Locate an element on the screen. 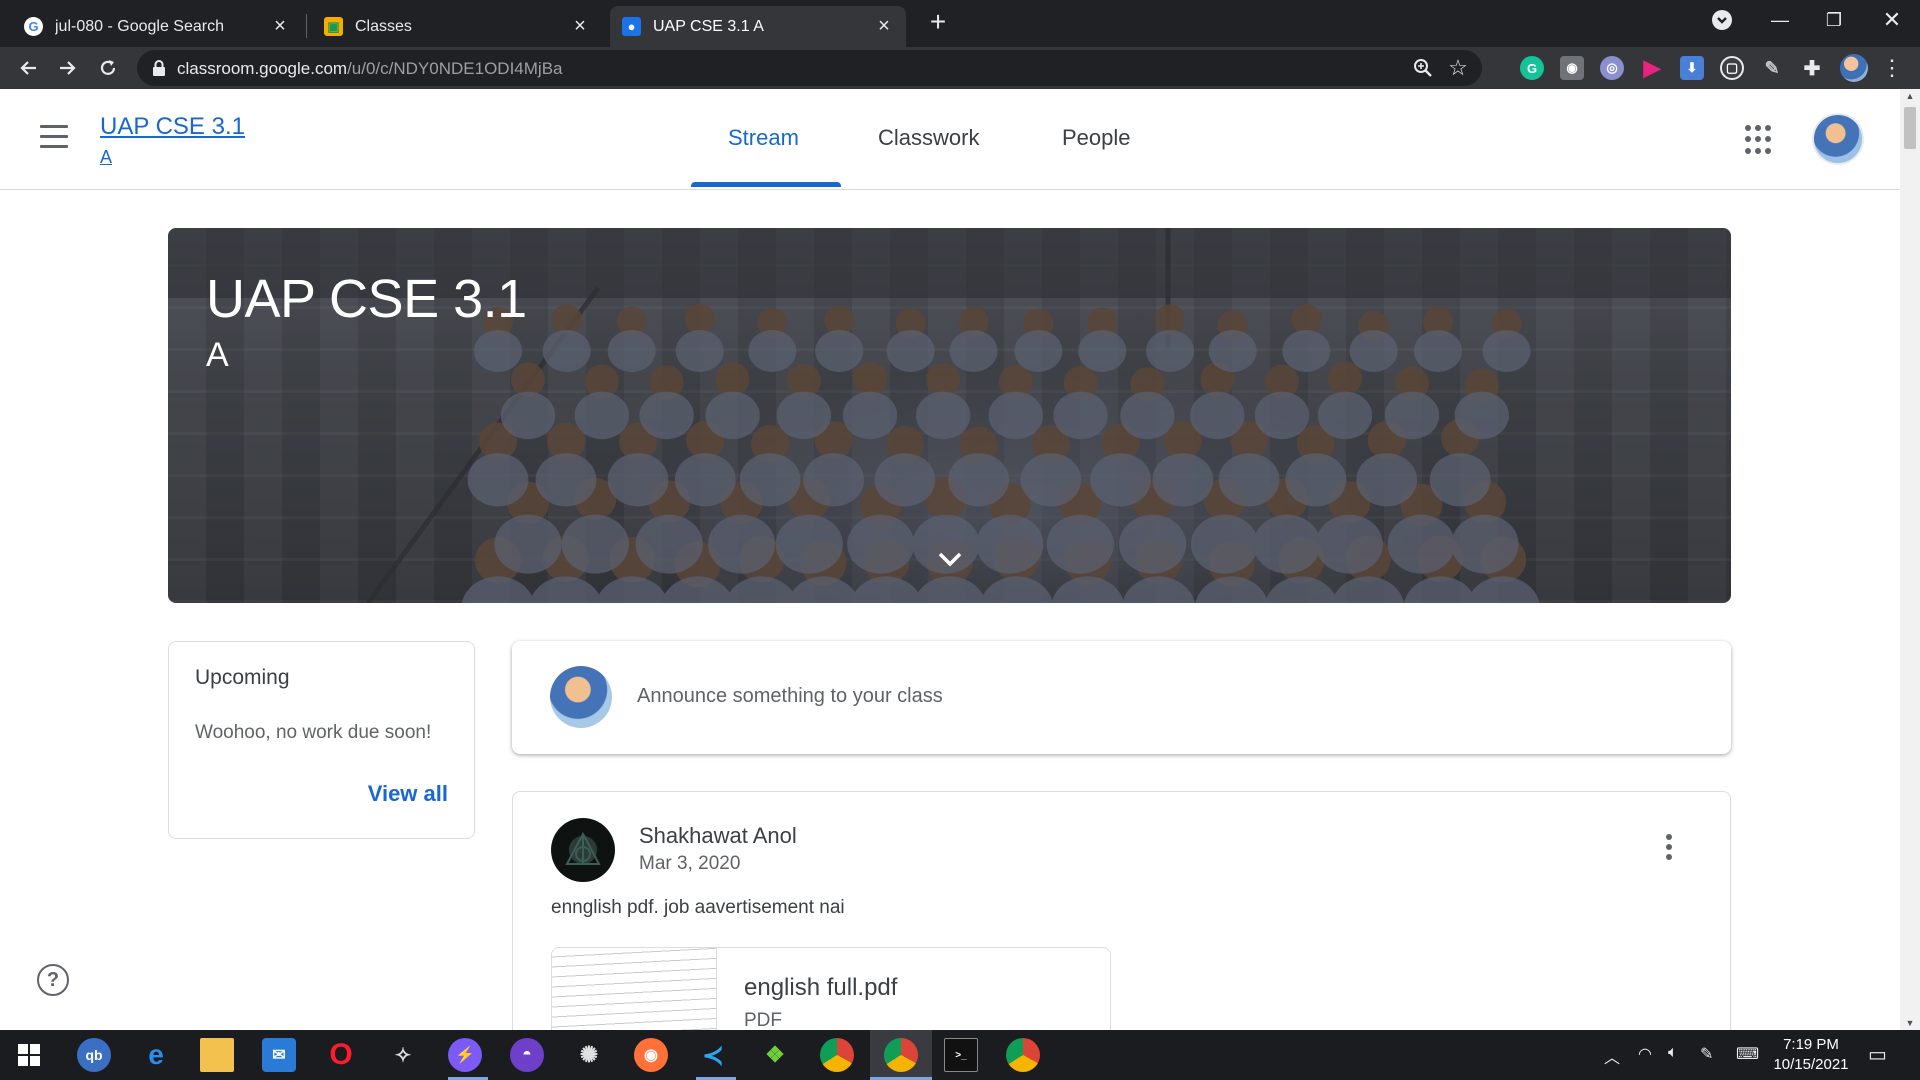 This screenshot has width=1920, height=1080. pattern-extension-icon: ◎ is located at coordinates (1612, 68).